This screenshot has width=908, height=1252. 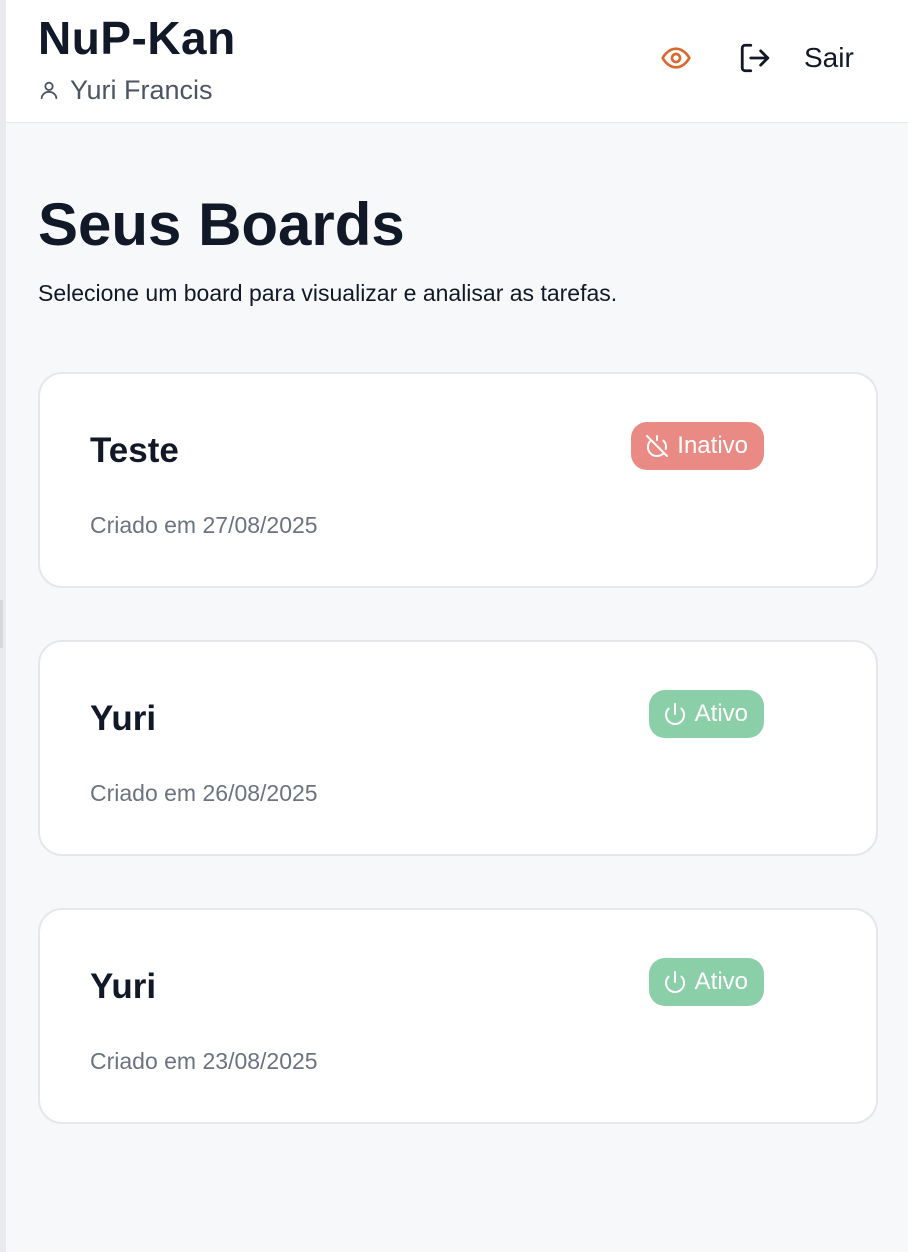 I want to click on board-created-date: Criado em 26/08/2025, so click(x=204, y=793).